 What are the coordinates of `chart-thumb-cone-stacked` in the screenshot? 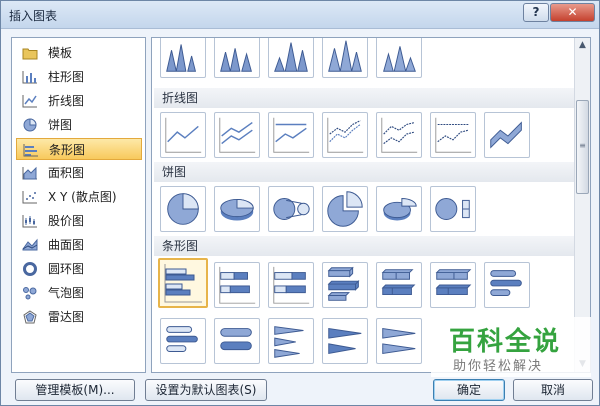 It's located at (237, 58).